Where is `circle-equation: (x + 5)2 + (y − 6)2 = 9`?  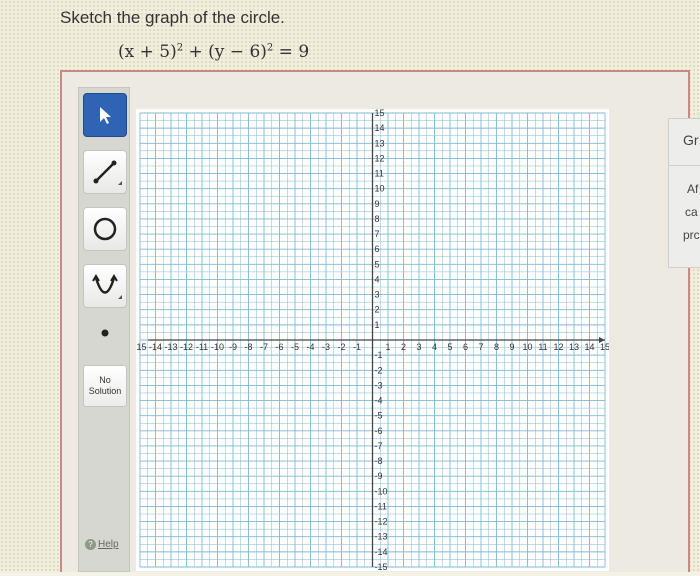 circle-equation: (x + 5)2 + (y − 6)2 = 9 is located at coordinates (213, 52).